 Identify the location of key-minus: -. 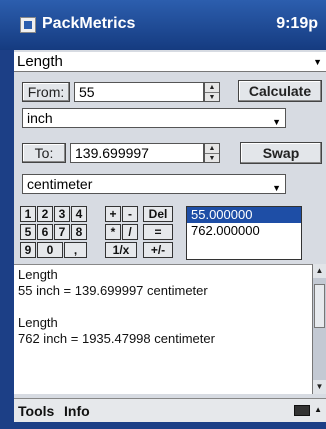
(130, 214).